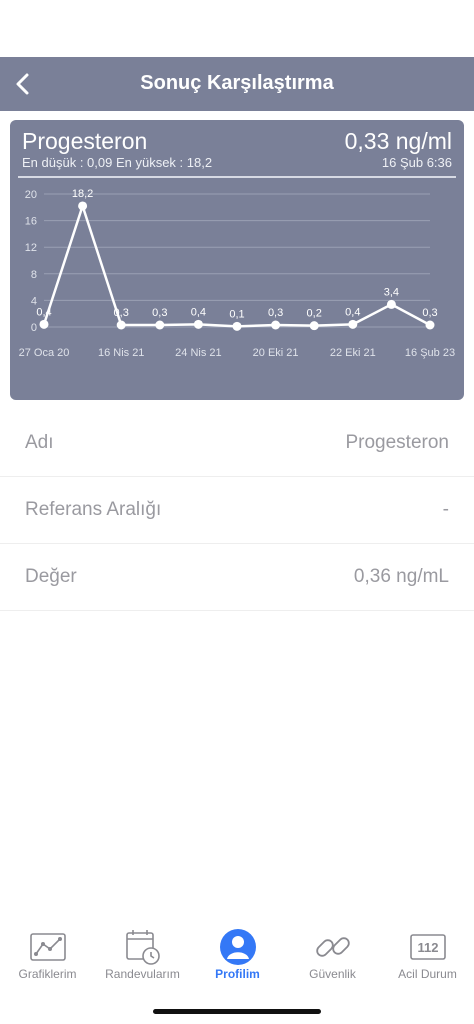 Image resolution: width=474 pixels, height=1024 pixels. Describe the element at coordinates (237, 974) in the screenshot. I see `tab-label: Profilim` at that location.